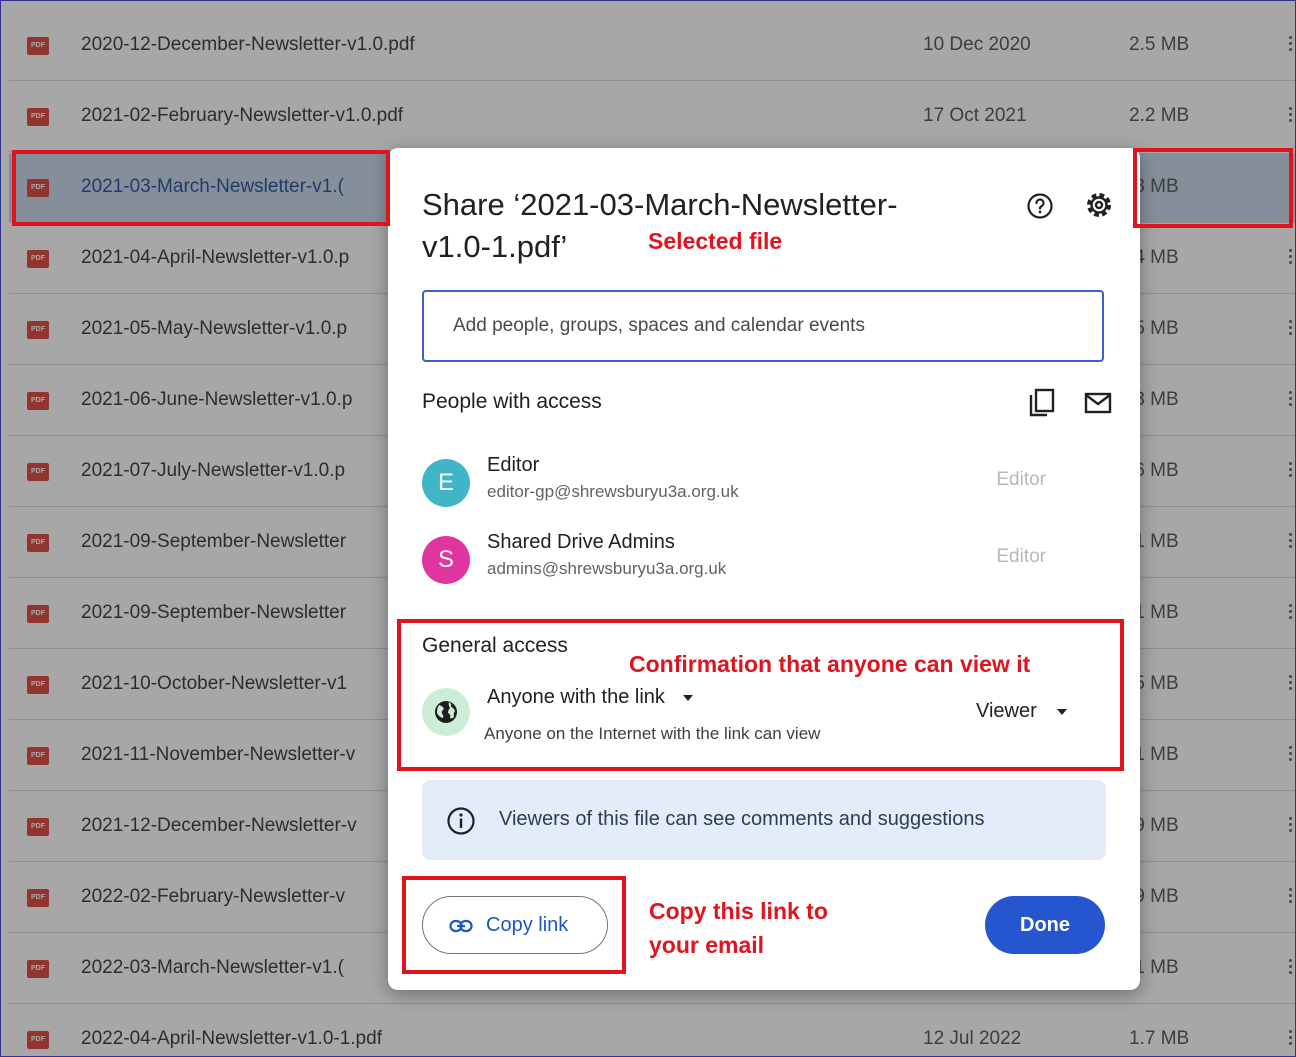 The width and height of the screenshot is (1296, 1057). I want to click on person-name: Editor, so click(513, 465).